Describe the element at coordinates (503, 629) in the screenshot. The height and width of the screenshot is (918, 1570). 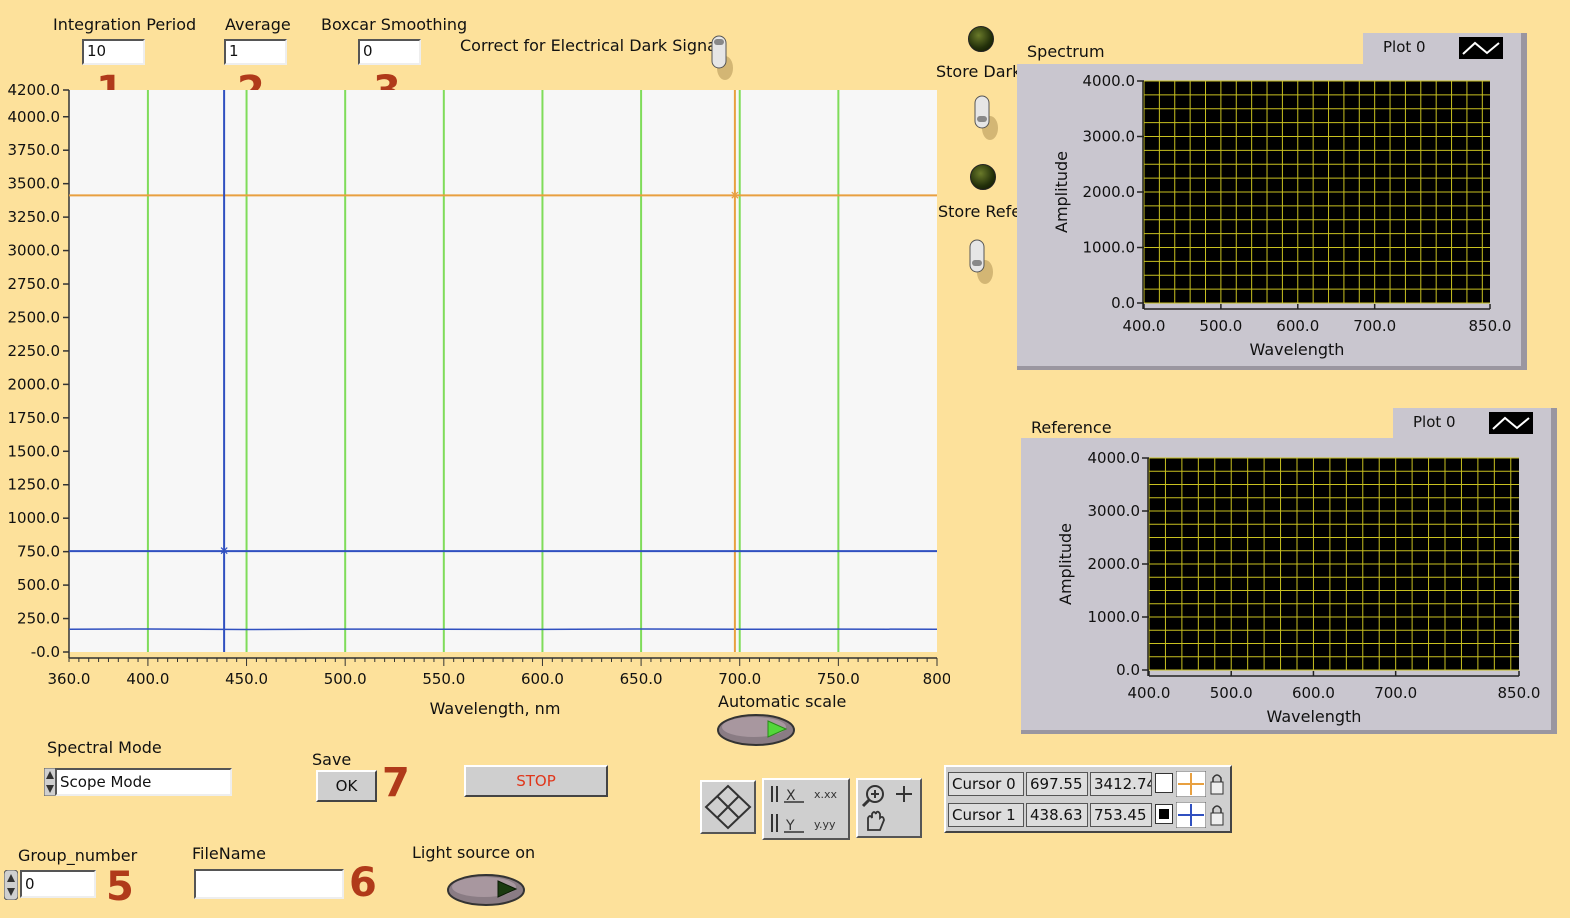
I see `spectrum-series-line` at that location.